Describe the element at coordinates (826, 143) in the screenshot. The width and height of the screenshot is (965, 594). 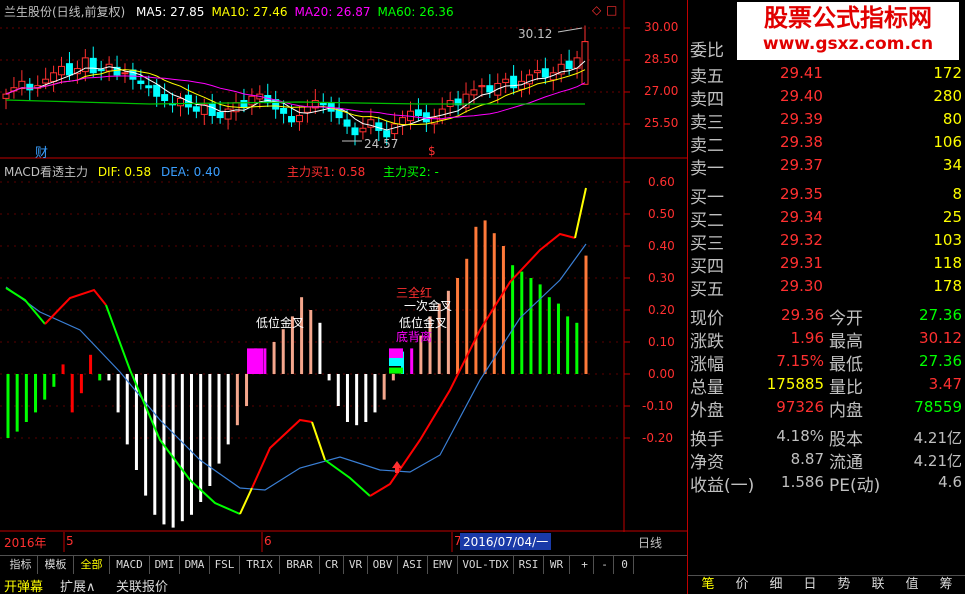
I see `ask-row: 卖二 29.38 106` at that location.